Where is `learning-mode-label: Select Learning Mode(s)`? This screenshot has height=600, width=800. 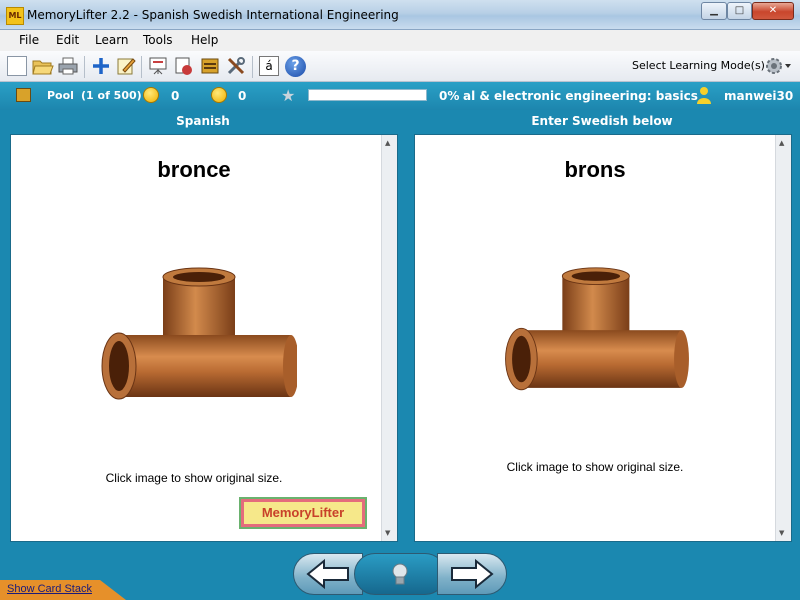 learning-mode-label: Select Learning Mode(s) is located at coordinates (698, 65).